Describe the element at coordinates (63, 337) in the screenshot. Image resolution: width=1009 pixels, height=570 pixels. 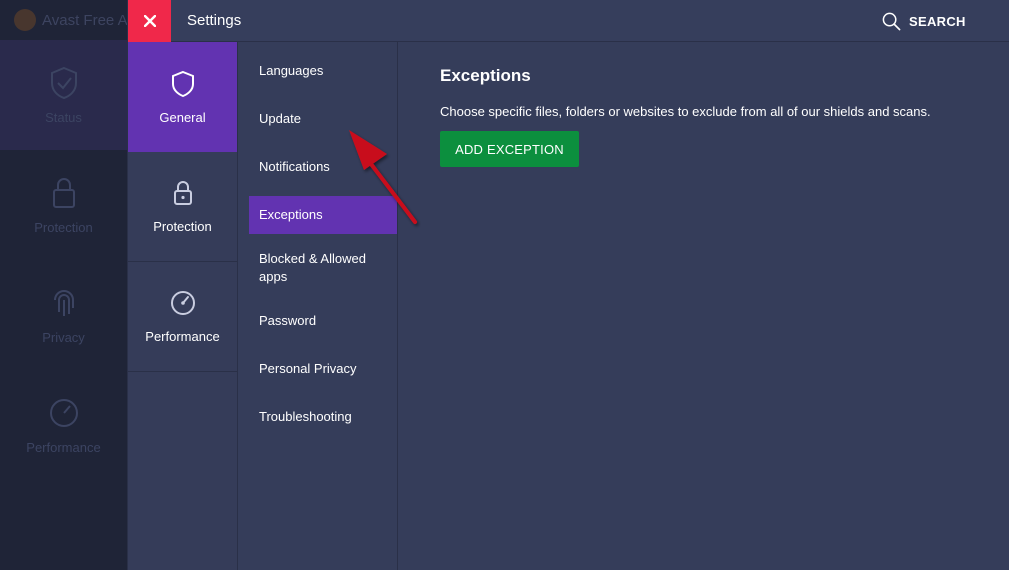
I see `background-nav-label: Privacy` at that location.